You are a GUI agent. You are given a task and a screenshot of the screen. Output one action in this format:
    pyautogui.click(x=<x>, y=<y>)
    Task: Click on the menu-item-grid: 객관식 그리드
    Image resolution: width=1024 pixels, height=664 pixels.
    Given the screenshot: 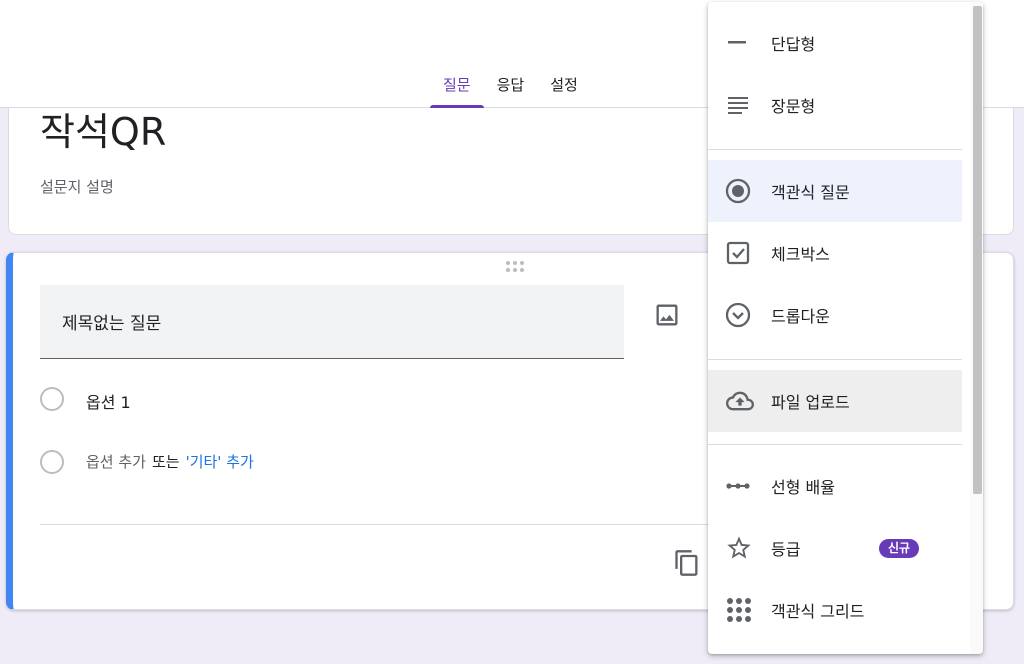 What is the action you would take?
    pyautogui.click(x=835, y=610)
    